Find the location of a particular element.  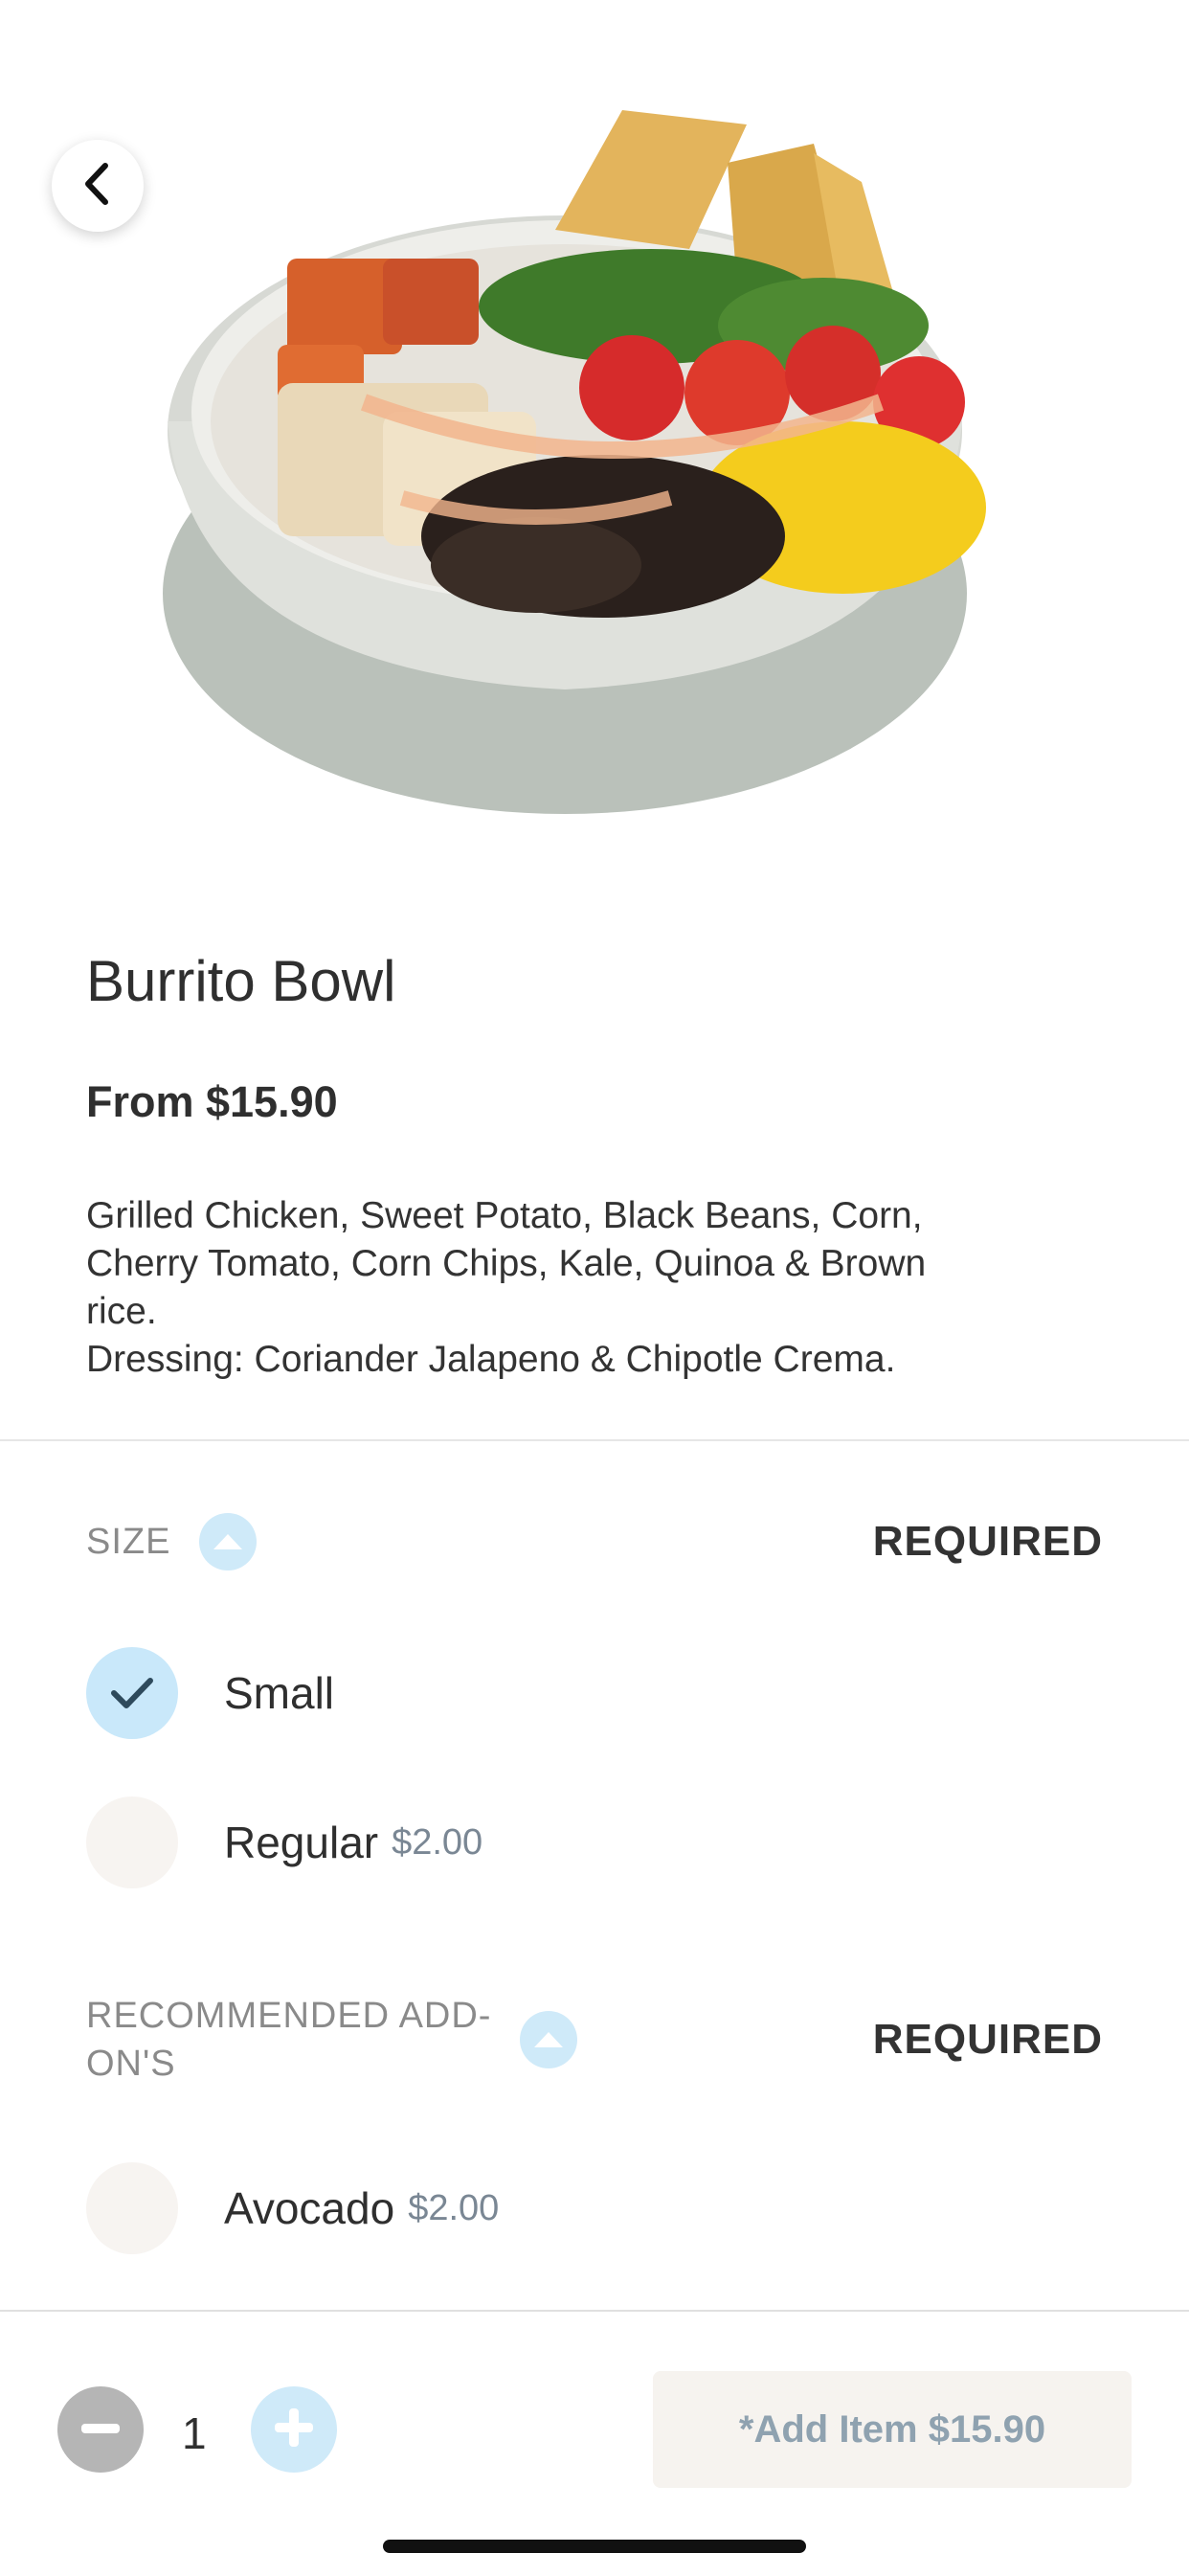

home-indicator is located at coordinates (594, 2546).